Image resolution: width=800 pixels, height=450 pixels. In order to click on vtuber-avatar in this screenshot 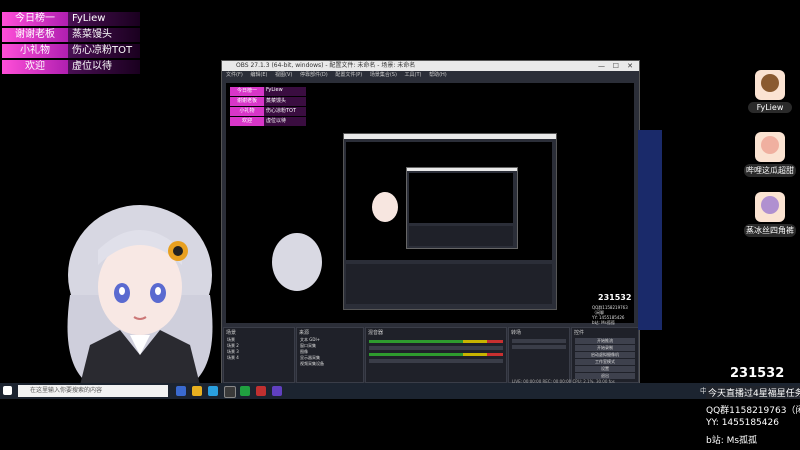, I will do `click(140, 295)`.